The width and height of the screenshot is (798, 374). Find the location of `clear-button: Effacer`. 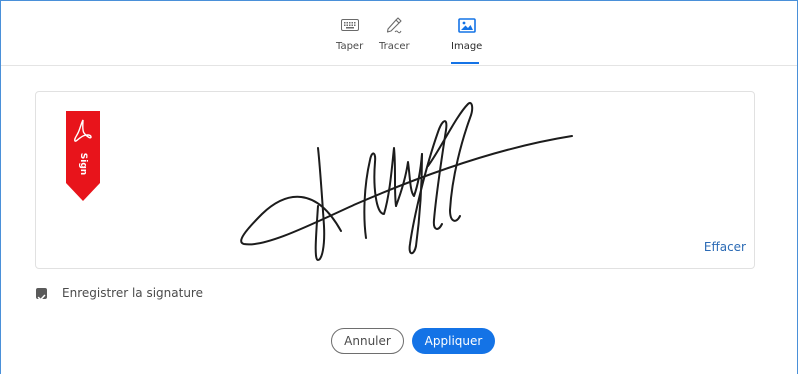

clear-button: Effacer is located at coordinates (725, 247).